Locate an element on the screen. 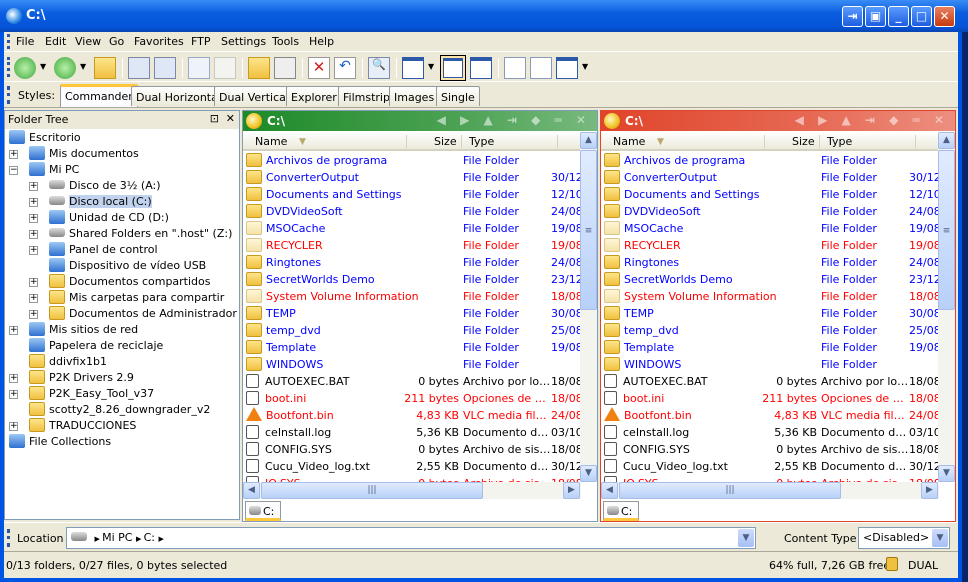 Image resolution: width=968 pixels, height=582 pixels. sync-dropdown-icon: ▼ is located at coordinates (431, 66).